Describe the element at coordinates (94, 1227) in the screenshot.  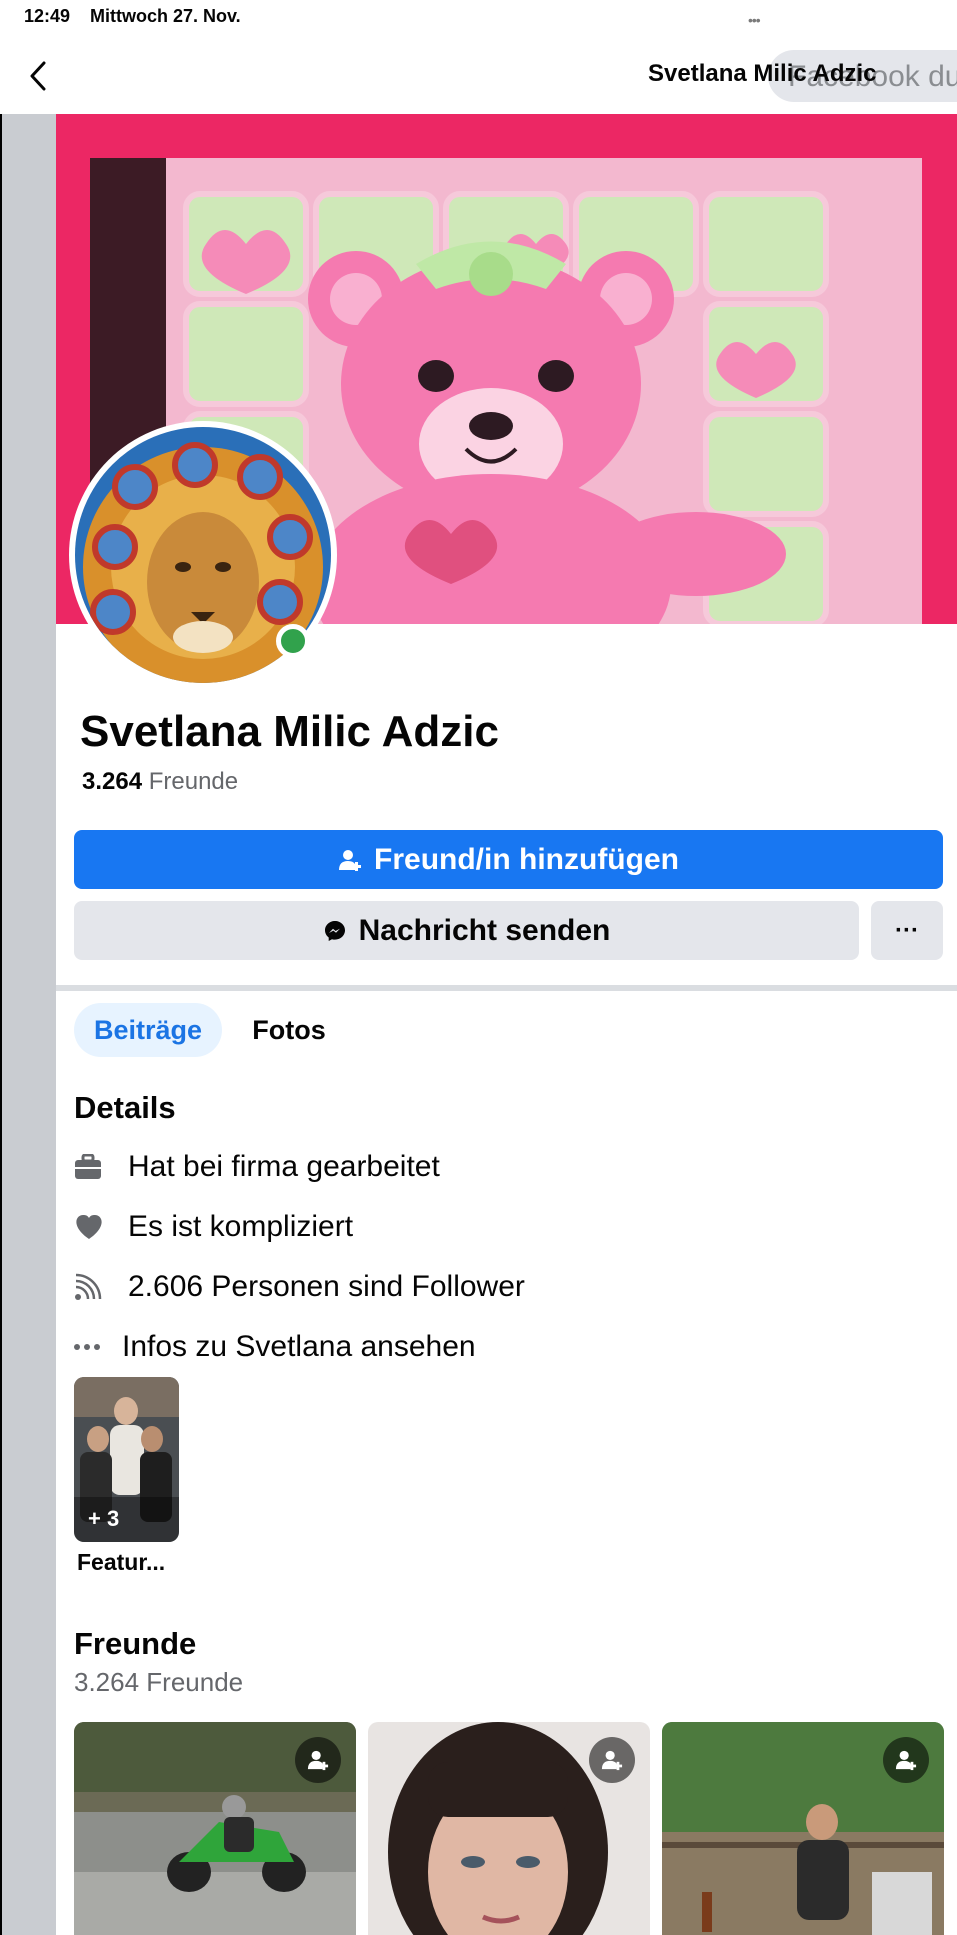
I see `heart-icon` at that location.